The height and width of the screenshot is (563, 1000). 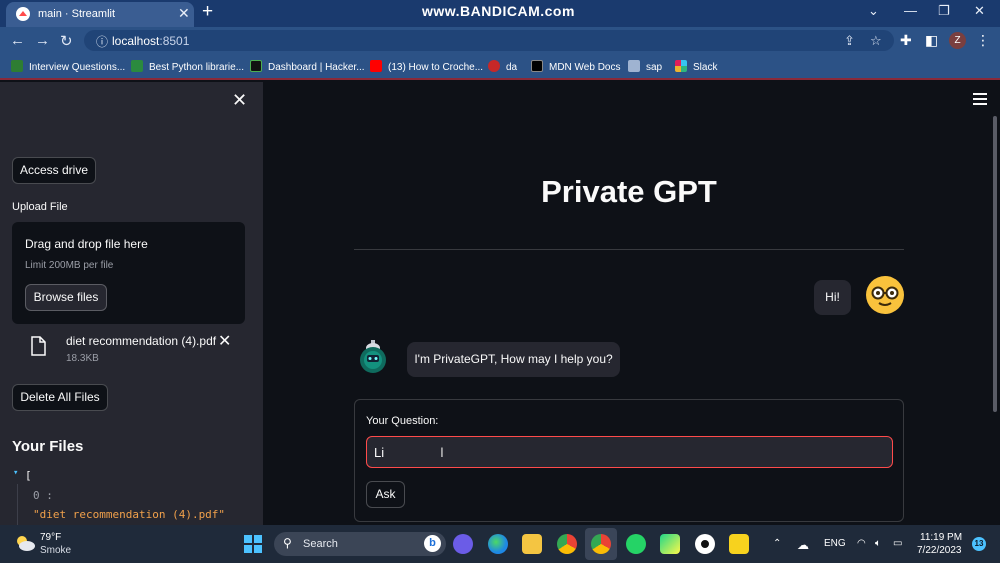 What do you see at coordinates (681, 66) in the screenshot?
I see `slack-icon` at bounding box center [681, 66].